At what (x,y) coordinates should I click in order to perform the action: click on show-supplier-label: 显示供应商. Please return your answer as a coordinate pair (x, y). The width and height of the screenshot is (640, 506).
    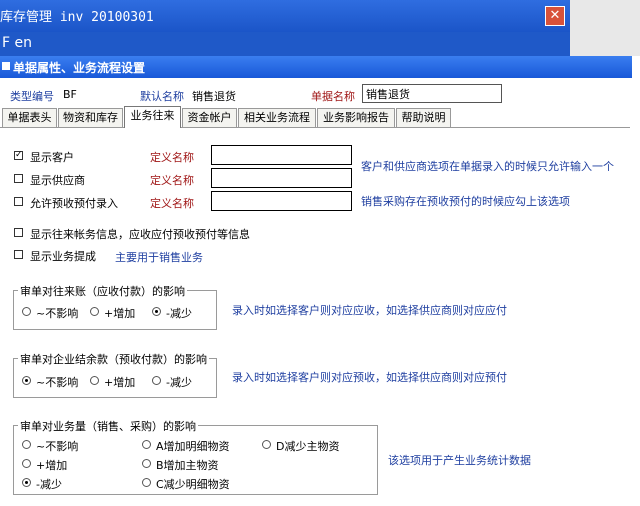
    Looking at the image, I should click on (57, 180).